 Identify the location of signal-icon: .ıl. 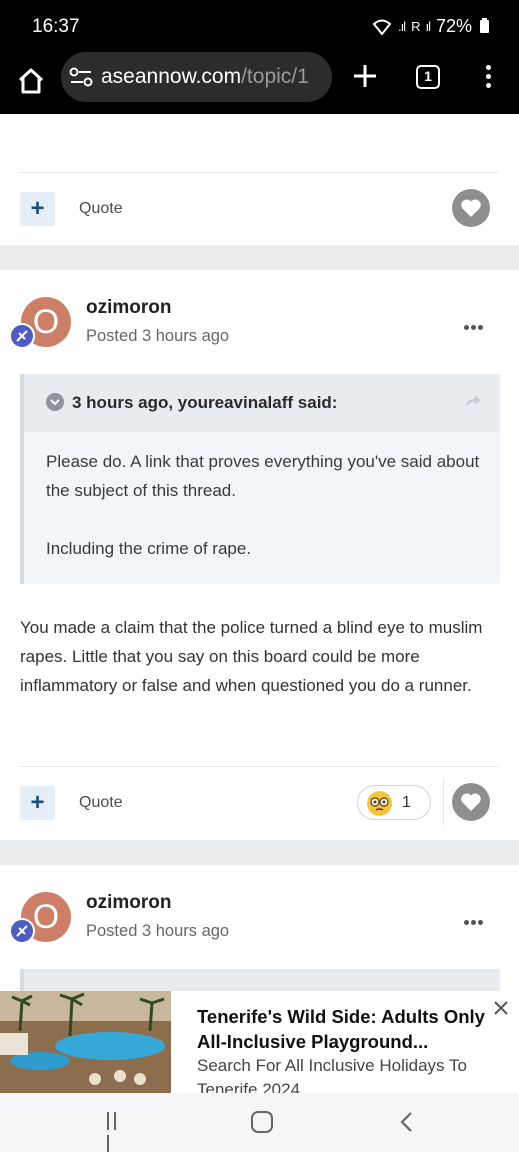
(401, 26).